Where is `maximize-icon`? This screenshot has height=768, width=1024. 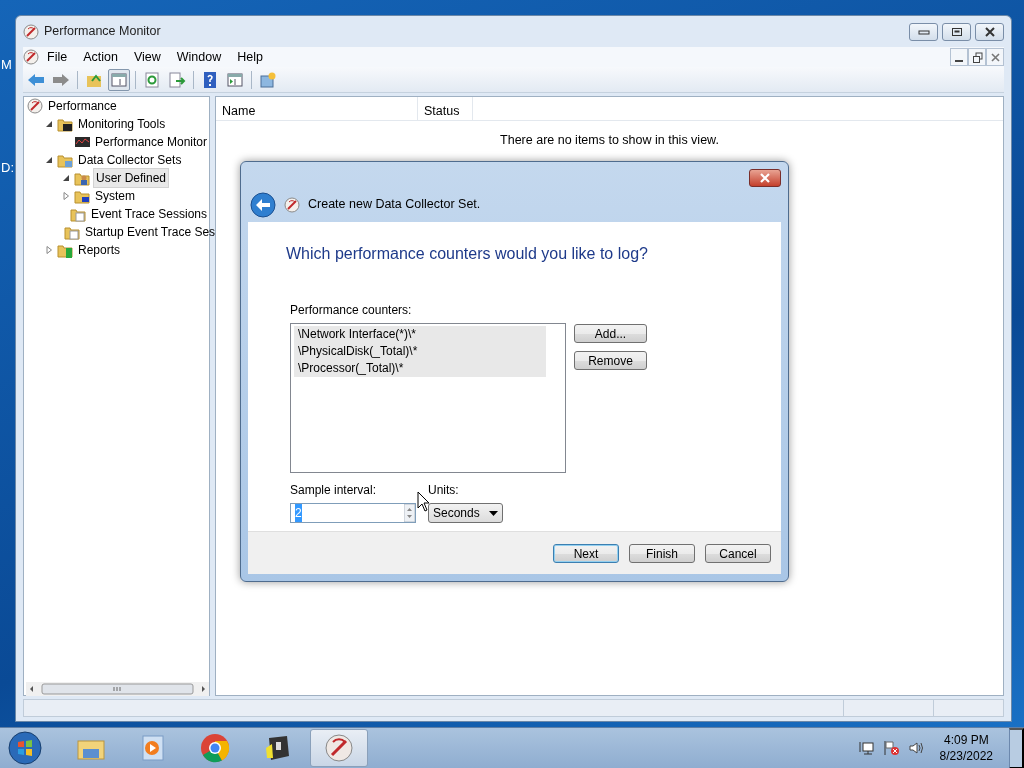
maximize-icon is located at coordinates (956, 31).